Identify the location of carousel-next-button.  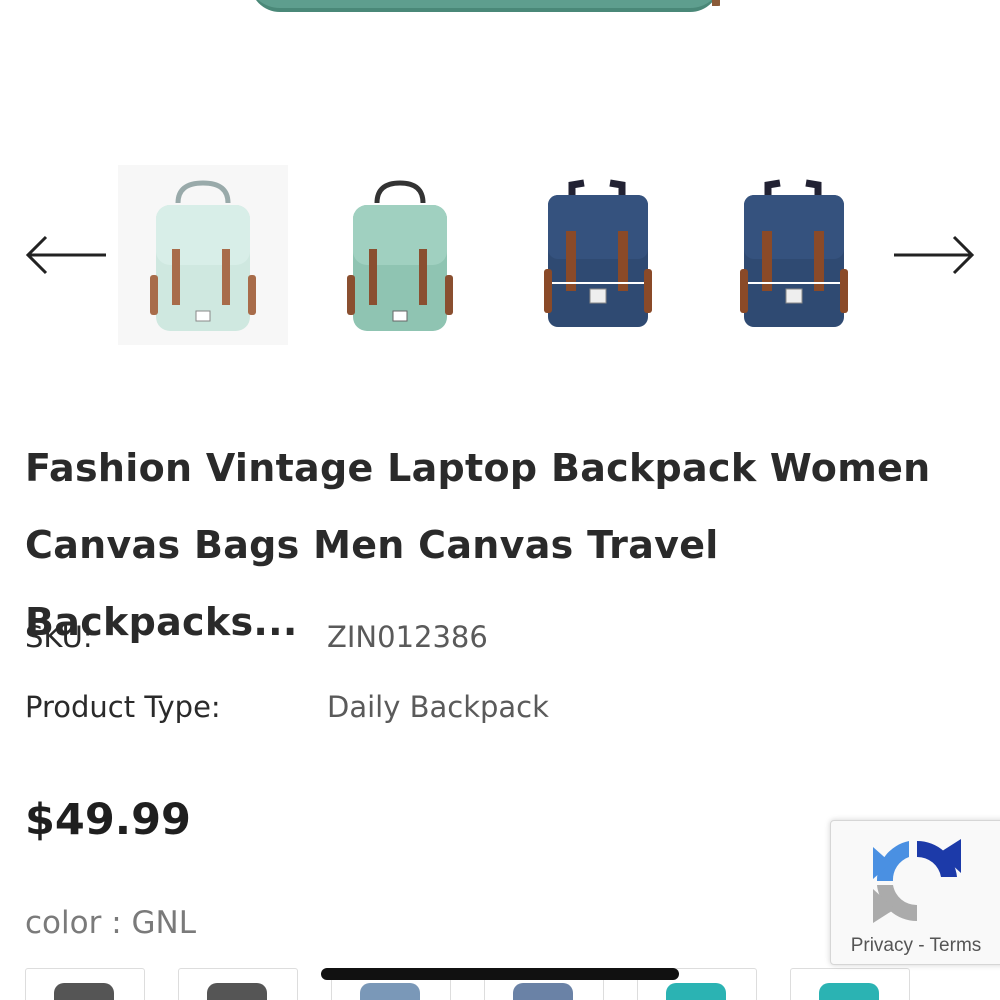
(934, 255).